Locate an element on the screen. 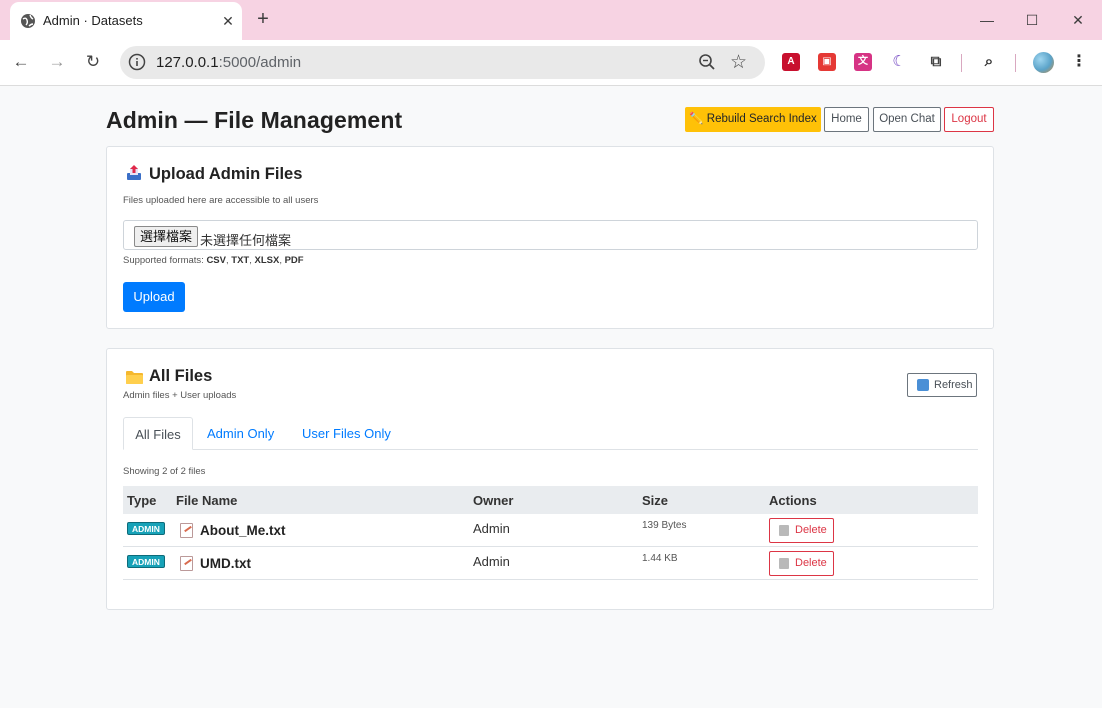 This screenshot has height=708, width=1102. table-row: ADMIN UMD.txt Admin 1.44 KB Delete is located at coordinates (550, 563).